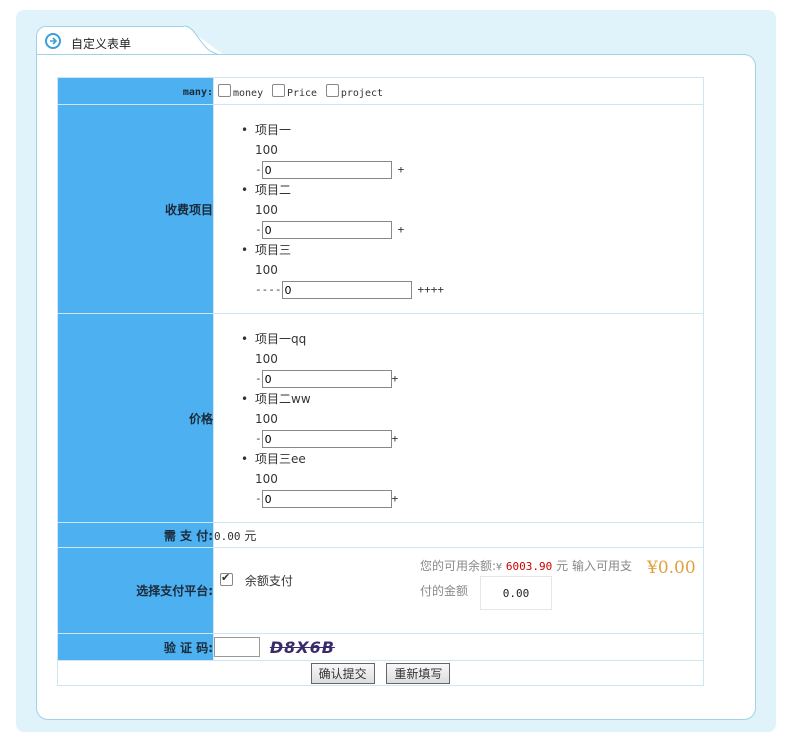 This screenshot has height=743, width=807. Describe the element at coordinates (226, 578) in the screenshot. I see `balance-pay-checkbox` at that location.